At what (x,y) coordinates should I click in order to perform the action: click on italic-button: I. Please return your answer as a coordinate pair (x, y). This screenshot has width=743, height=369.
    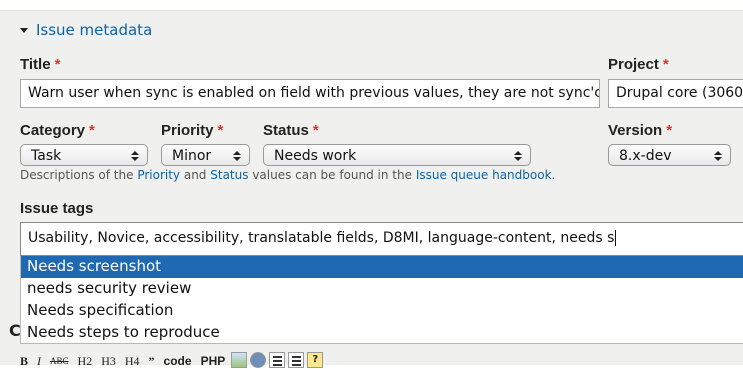
    Looking at the image, I should click on (39, 360).